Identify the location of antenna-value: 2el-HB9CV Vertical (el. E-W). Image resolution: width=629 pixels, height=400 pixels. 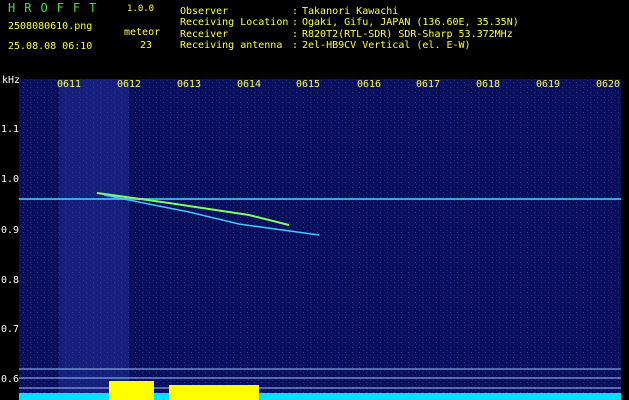
(386, 45).